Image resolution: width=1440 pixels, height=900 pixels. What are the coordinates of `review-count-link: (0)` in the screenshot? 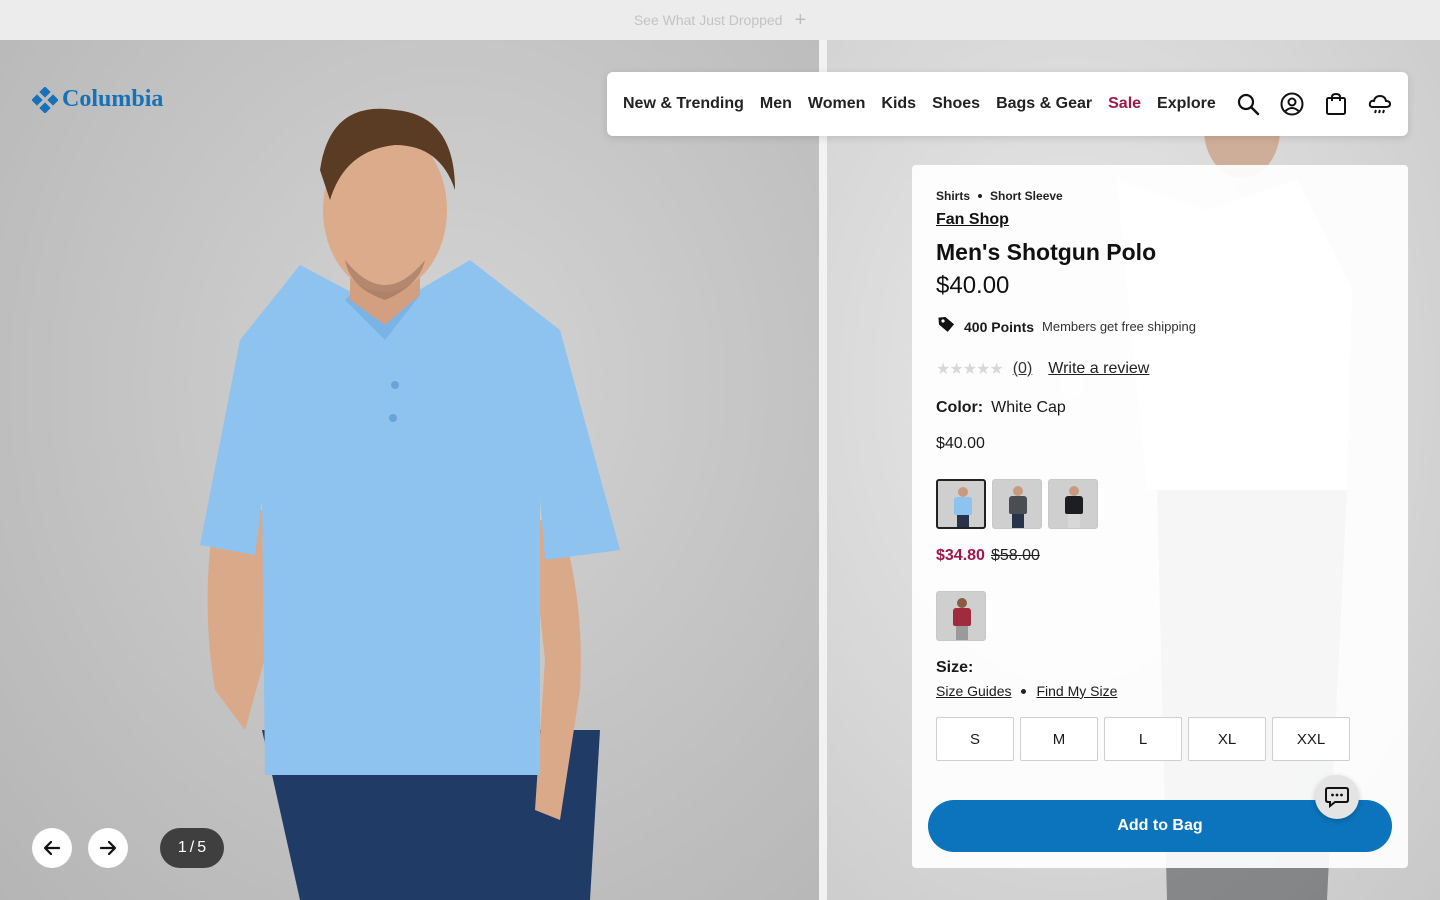 It's located at (1023, 369).